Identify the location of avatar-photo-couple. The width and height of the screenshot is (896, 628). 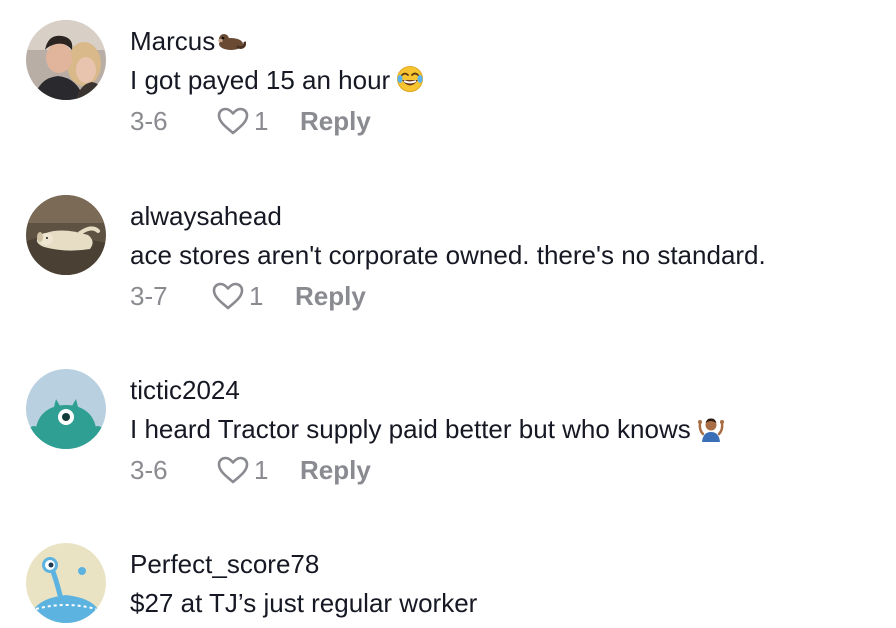
(66, 60).